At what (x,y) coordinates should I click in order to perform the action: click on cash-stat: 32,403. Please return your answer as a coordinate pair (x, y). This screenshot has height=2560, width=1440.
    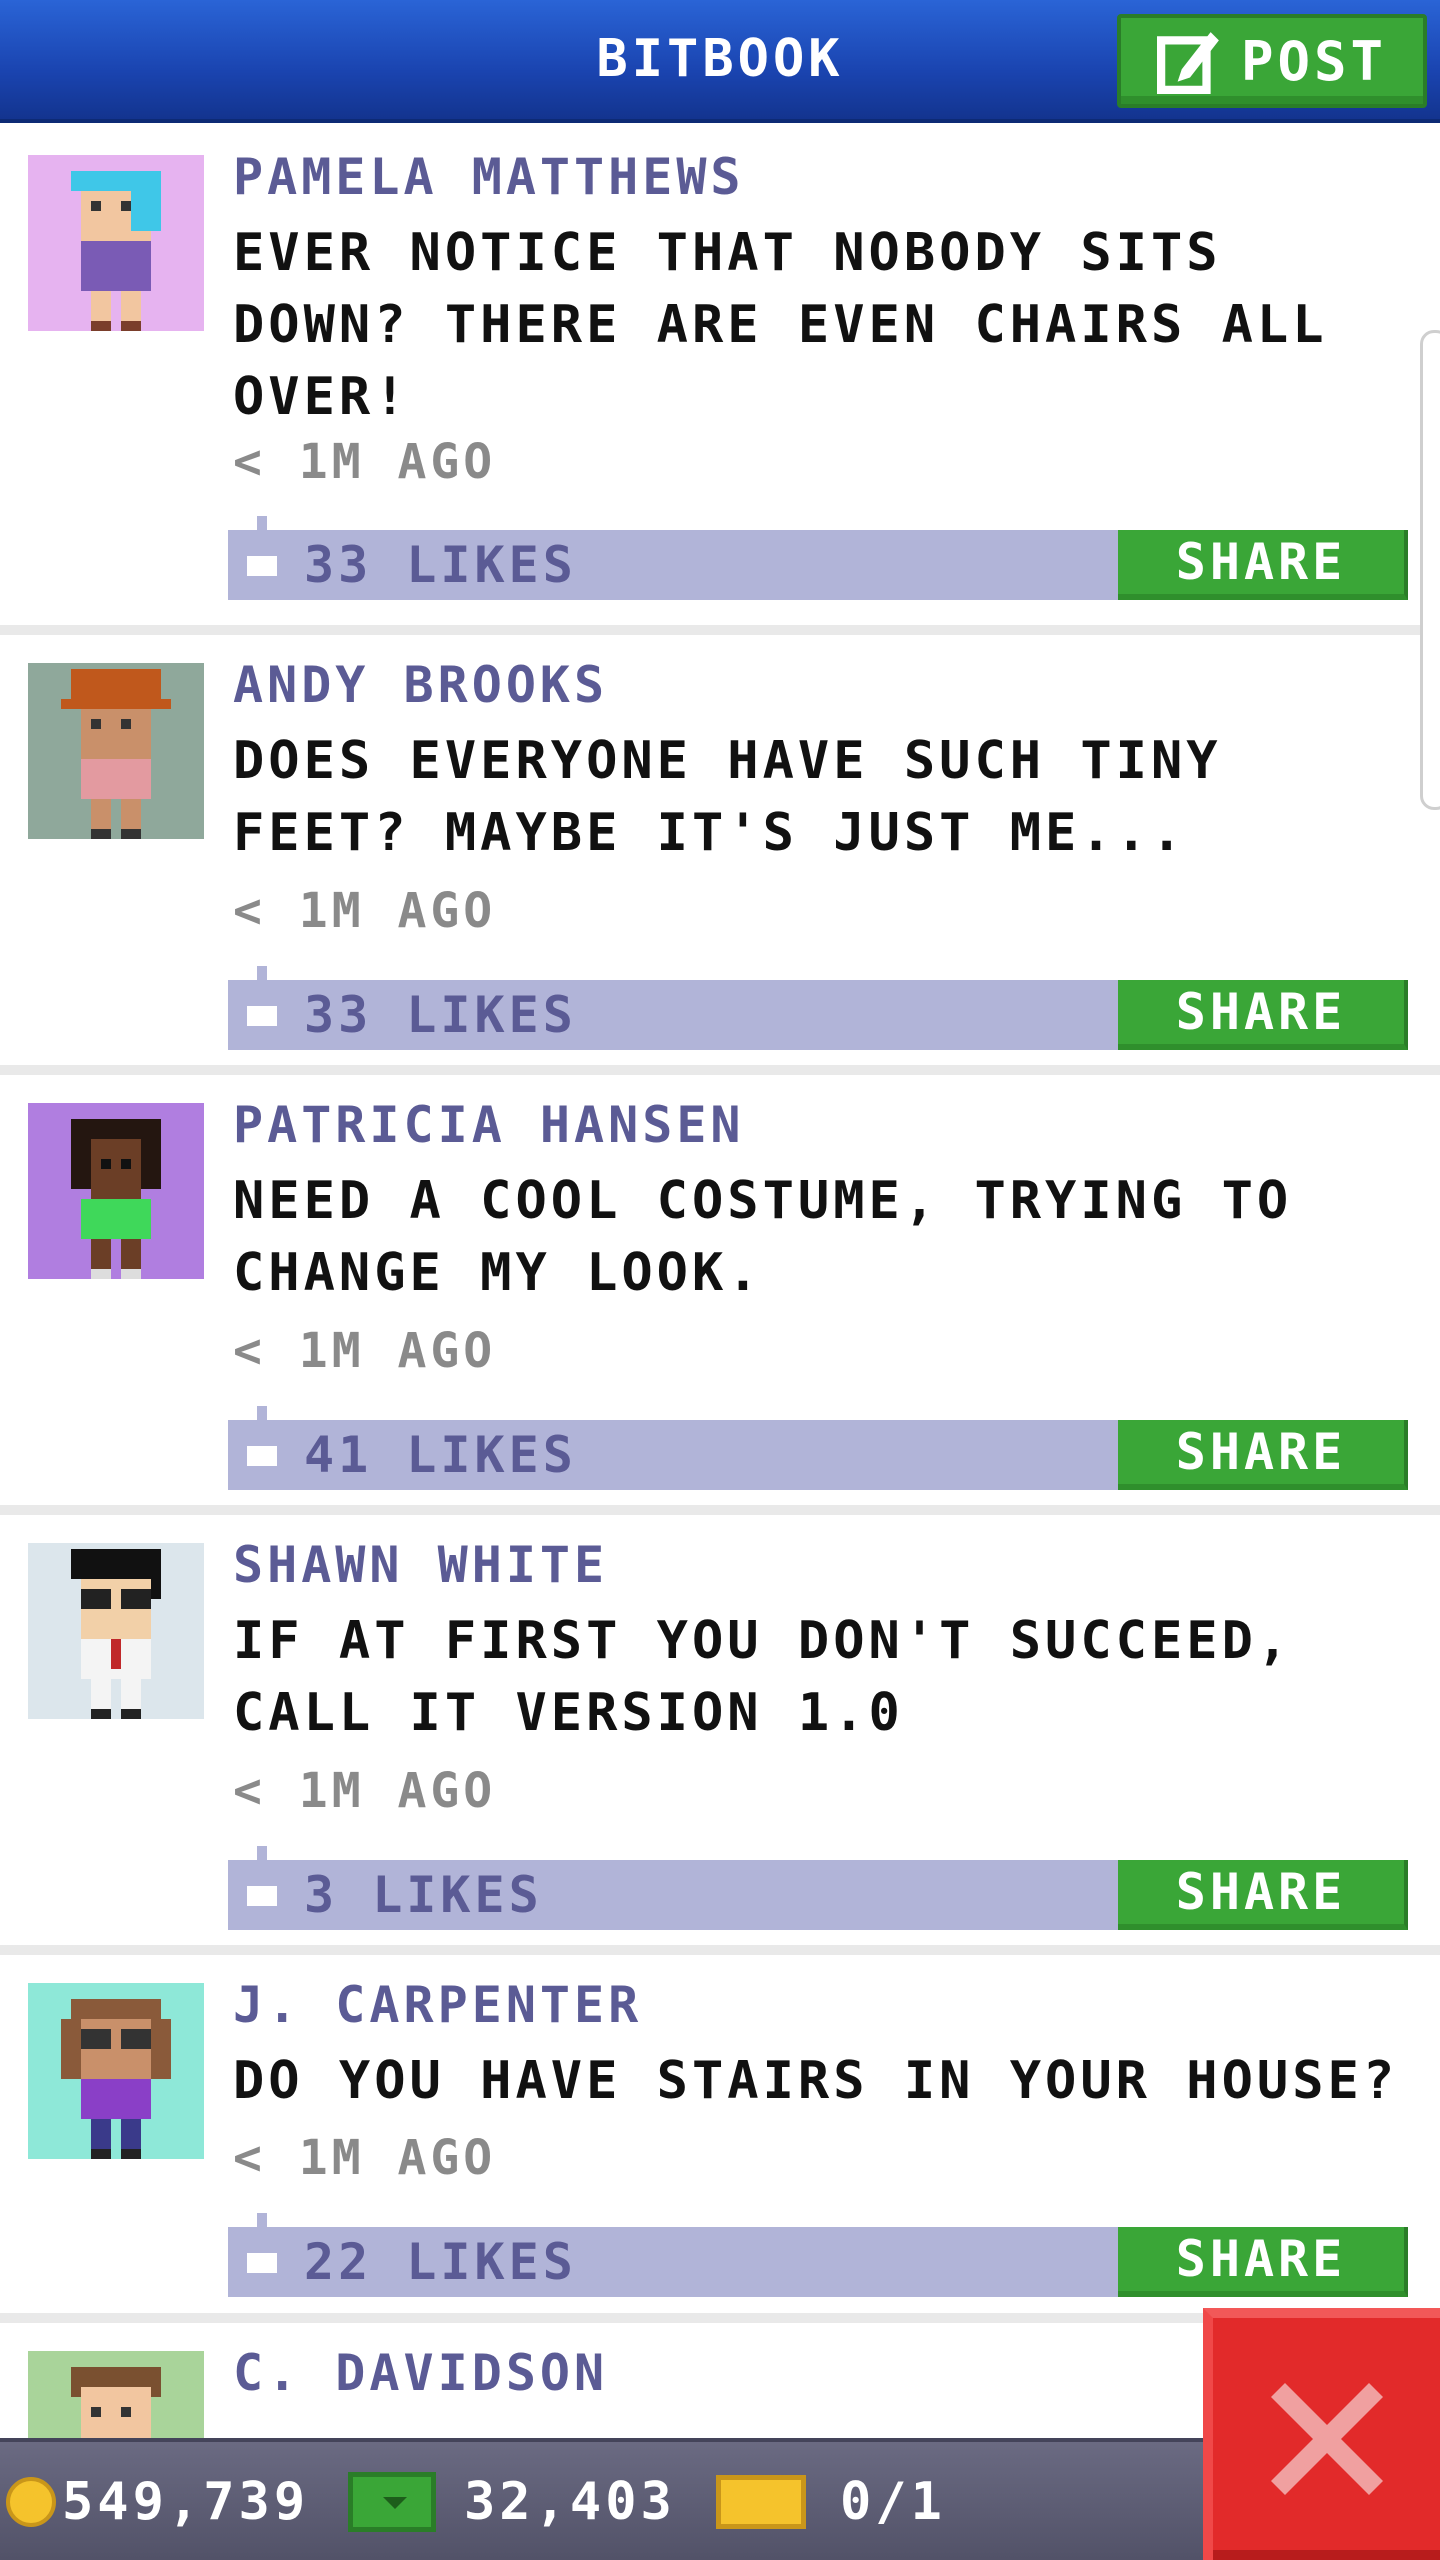
    Looking at the image, I should click on (512, 2502).